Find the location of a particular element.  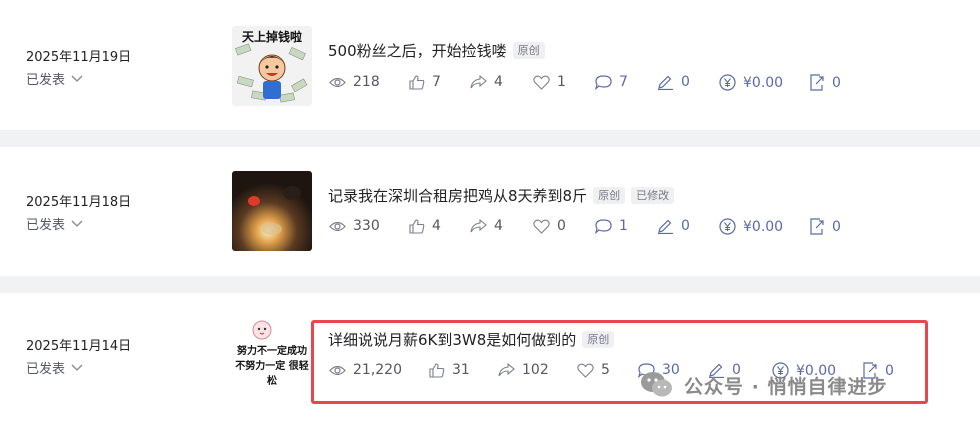

article-title-row: 详细说说月薪6K到3W8是如何做到的 原创 is located at coordinates (471, 339).